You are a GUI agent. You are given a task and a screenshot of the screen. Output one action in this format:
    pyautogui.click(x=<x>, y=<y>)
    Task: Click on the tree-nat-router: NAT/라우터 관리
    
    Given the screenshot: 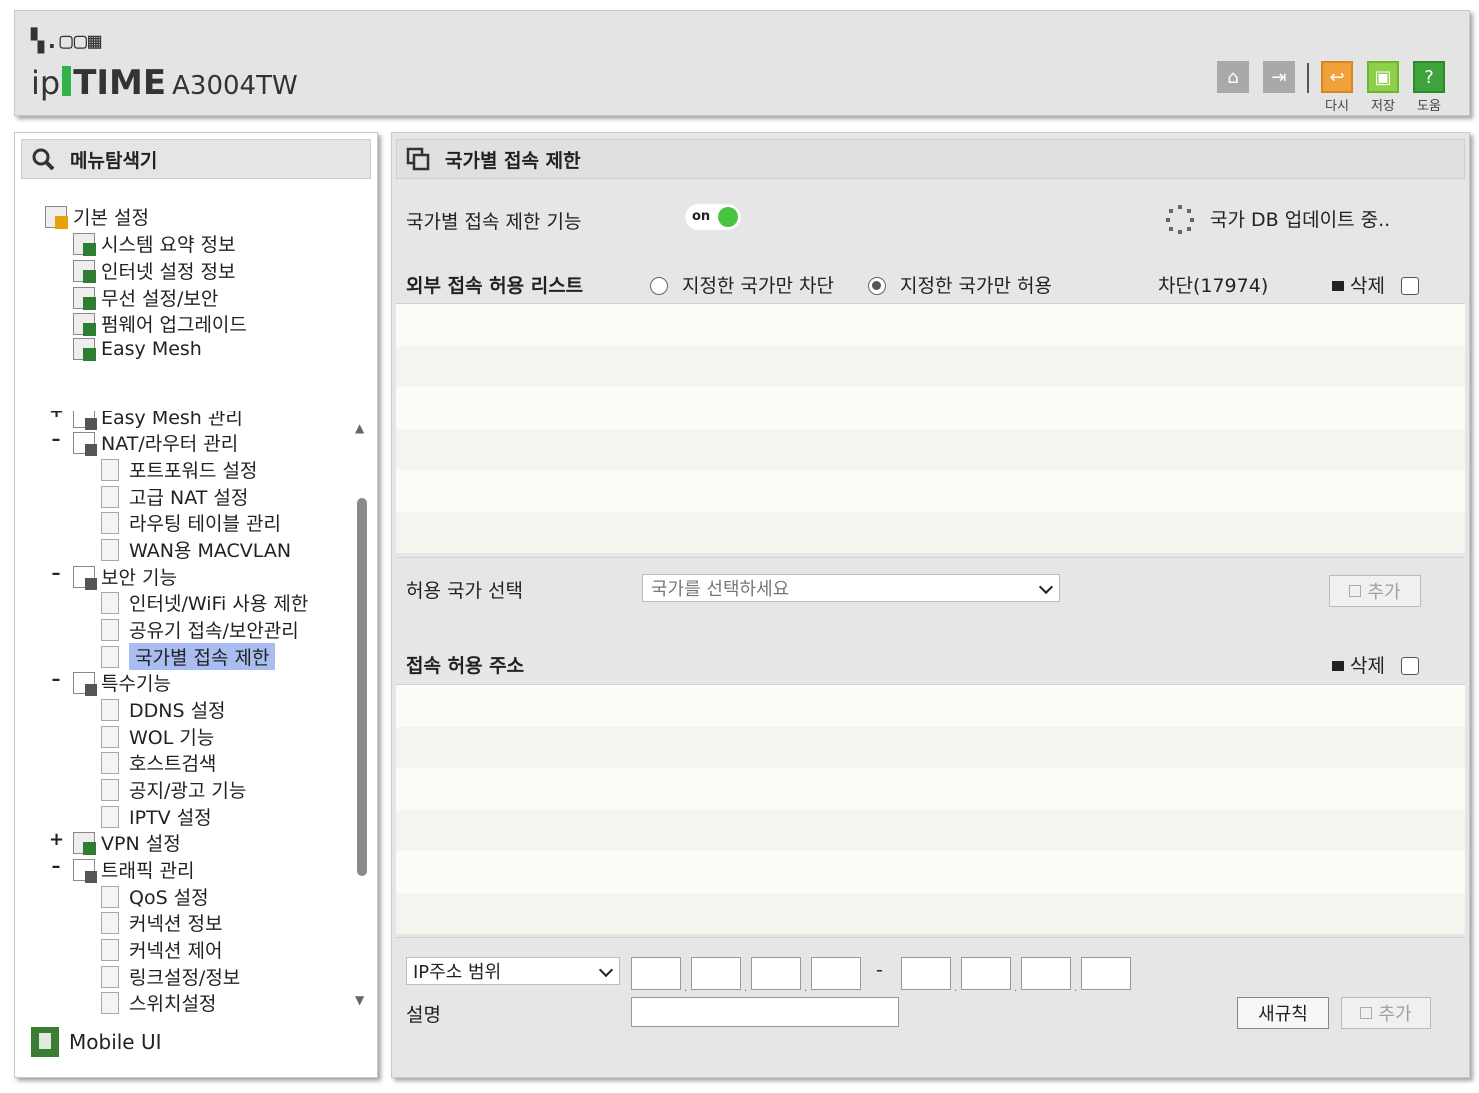 What is the action you would take?
    pyautogui.click(x=155, y=442)
    